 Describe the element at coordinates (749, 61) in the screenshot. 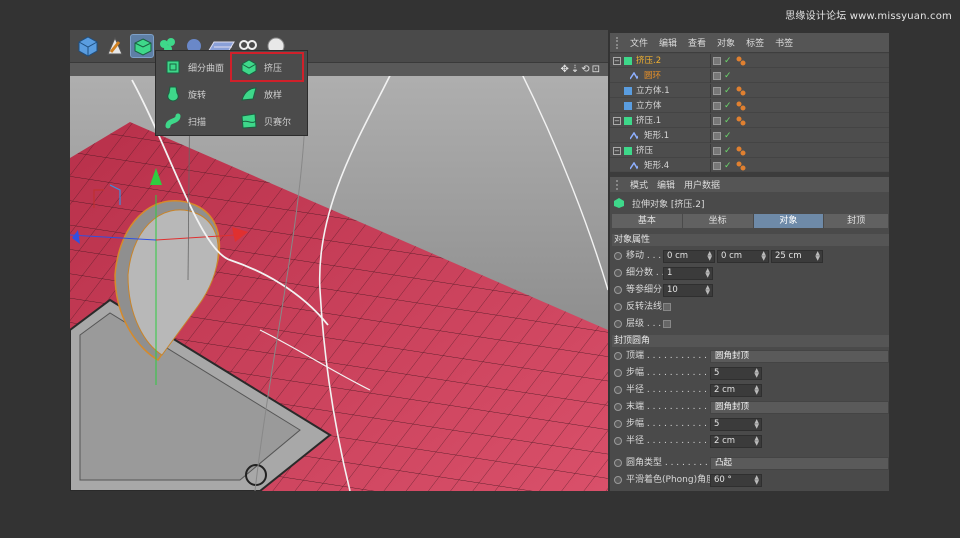

I see `object-row-extrude-2: − 挤压.2 ✓` at that location.